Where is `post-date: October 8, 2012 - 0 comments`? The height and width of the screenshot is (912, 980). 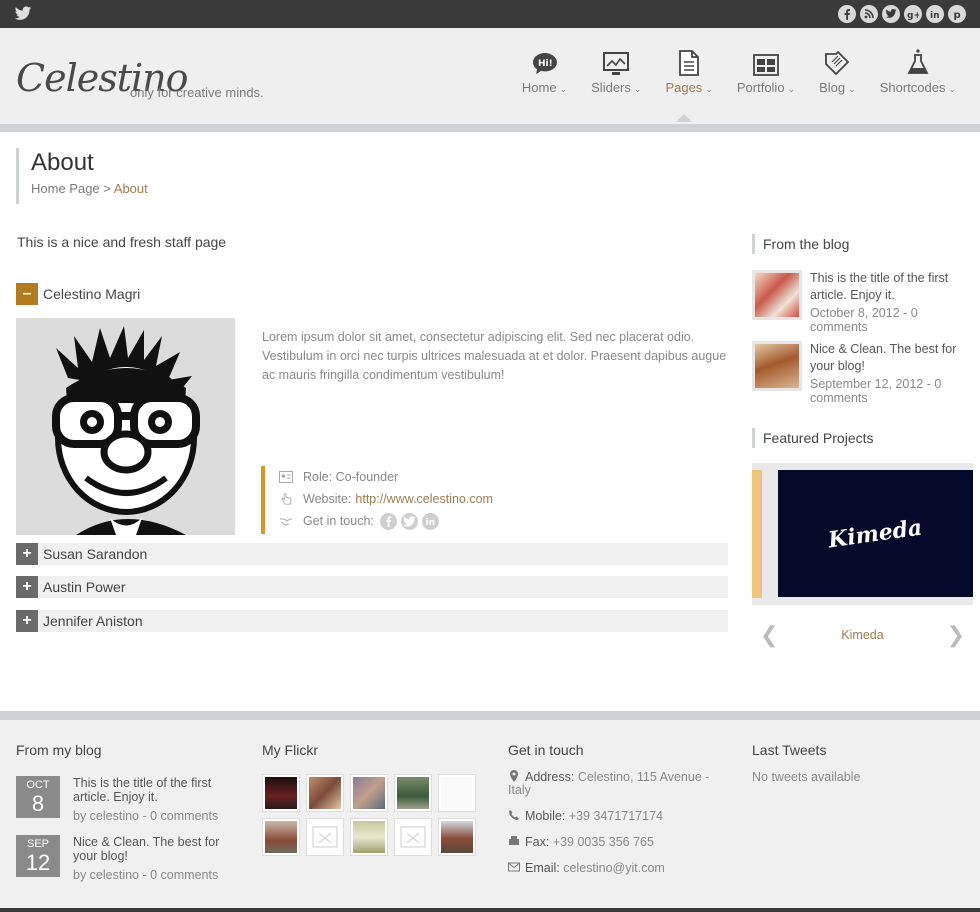
post-date: October 8, 2012 - 0 comments is located at coordinates (864, 320).